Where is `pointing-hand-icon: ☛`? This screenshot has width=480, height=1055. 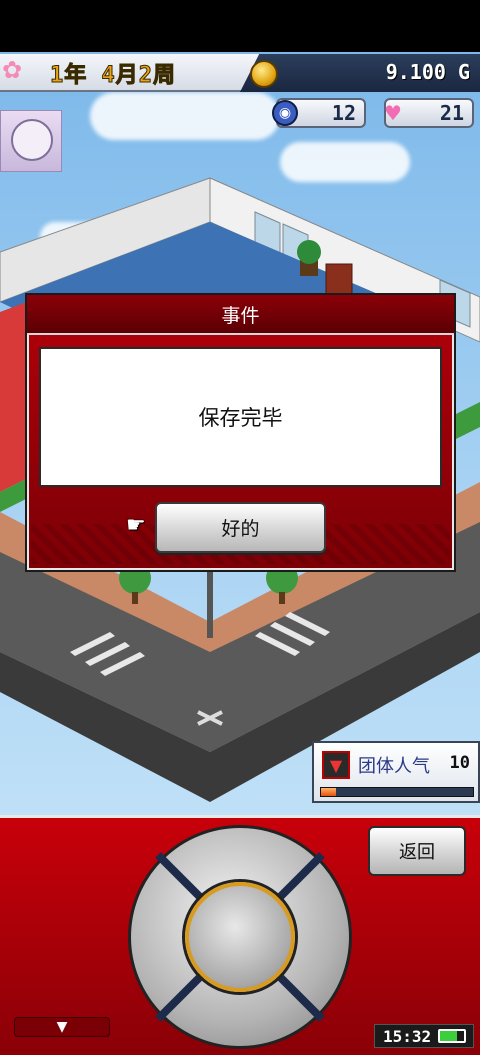
pointing-hand-icon: ☛ is located at coordinates (136, 525).